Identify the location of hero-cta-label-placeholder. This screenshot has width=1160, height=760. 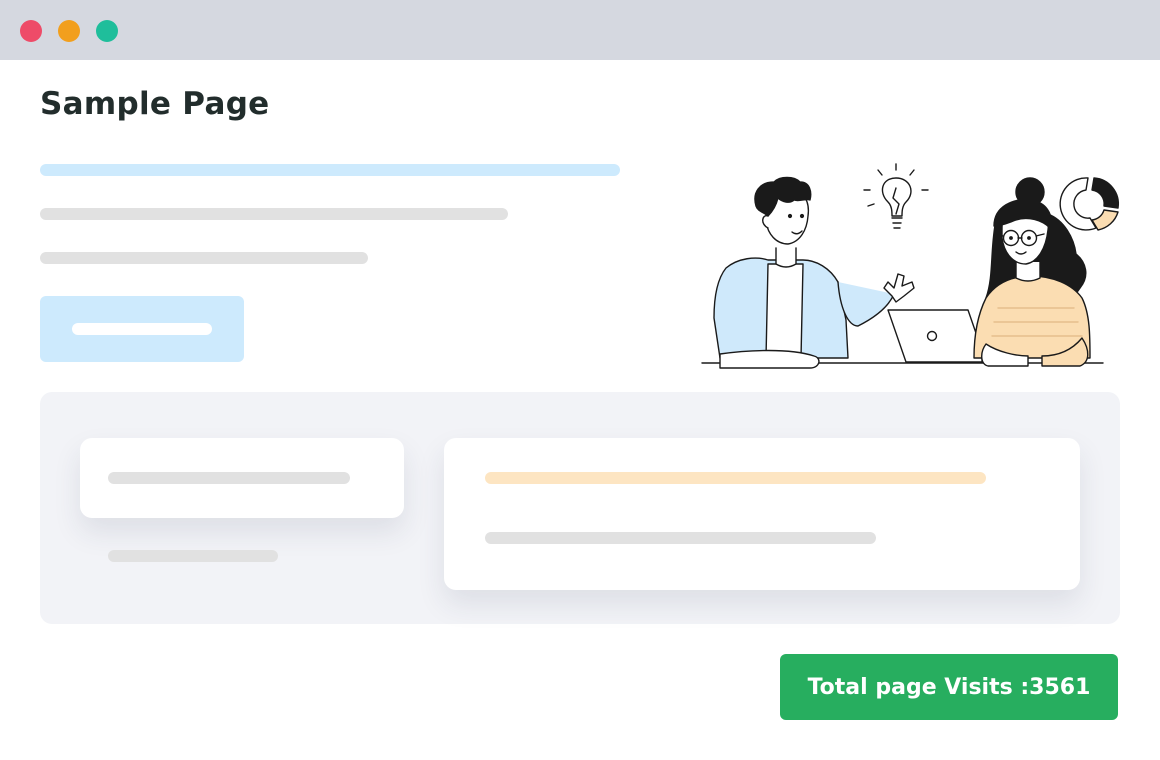
(142, 329).